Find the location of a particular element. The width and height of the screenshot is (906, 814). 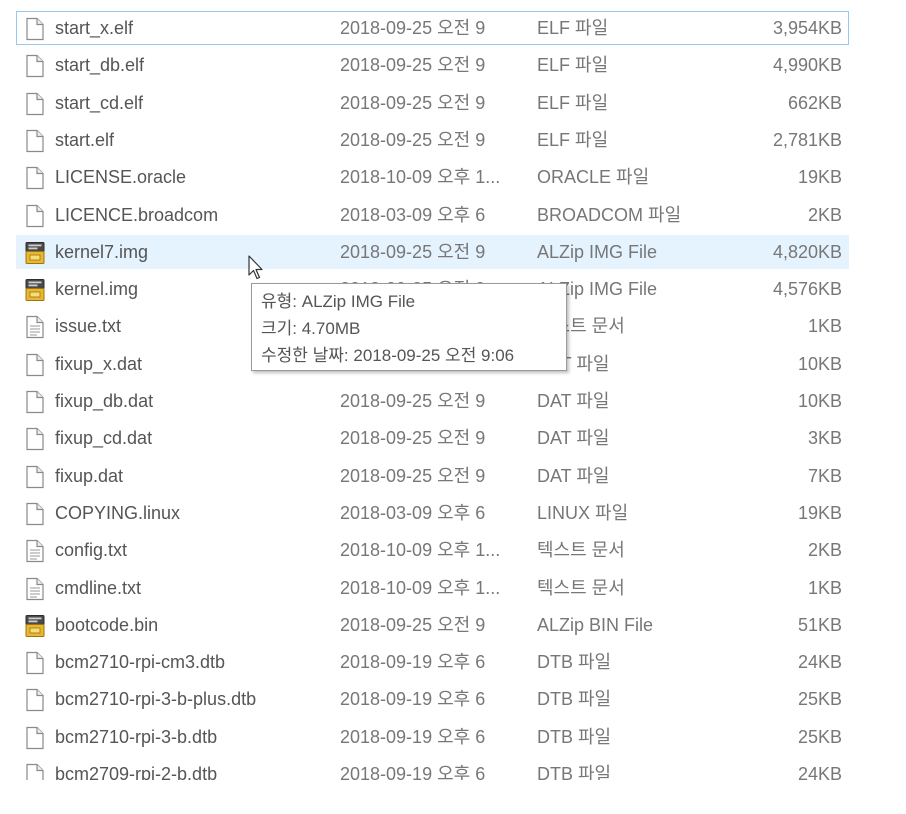

file-size: 51KB is located at coordinates (819, 624).